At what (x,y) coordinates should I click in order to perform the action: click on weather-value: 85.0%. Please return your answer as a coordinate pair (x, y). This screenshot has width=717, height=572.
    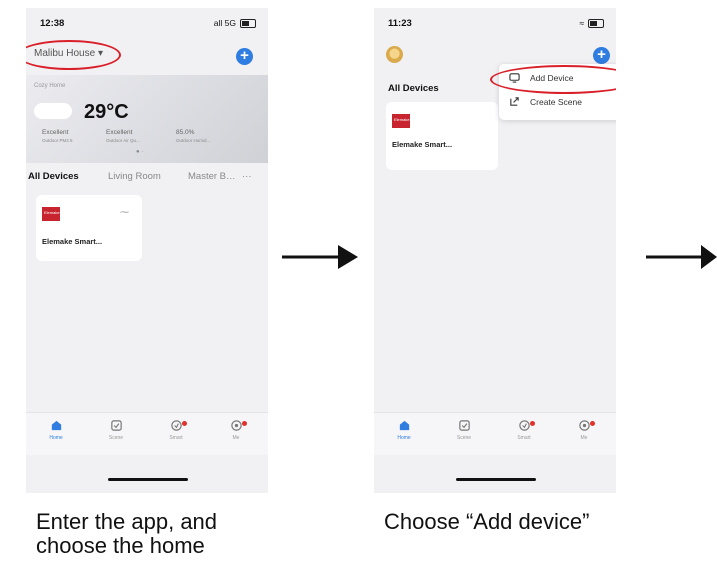
    Looking at the image, I should click on (185, 132).